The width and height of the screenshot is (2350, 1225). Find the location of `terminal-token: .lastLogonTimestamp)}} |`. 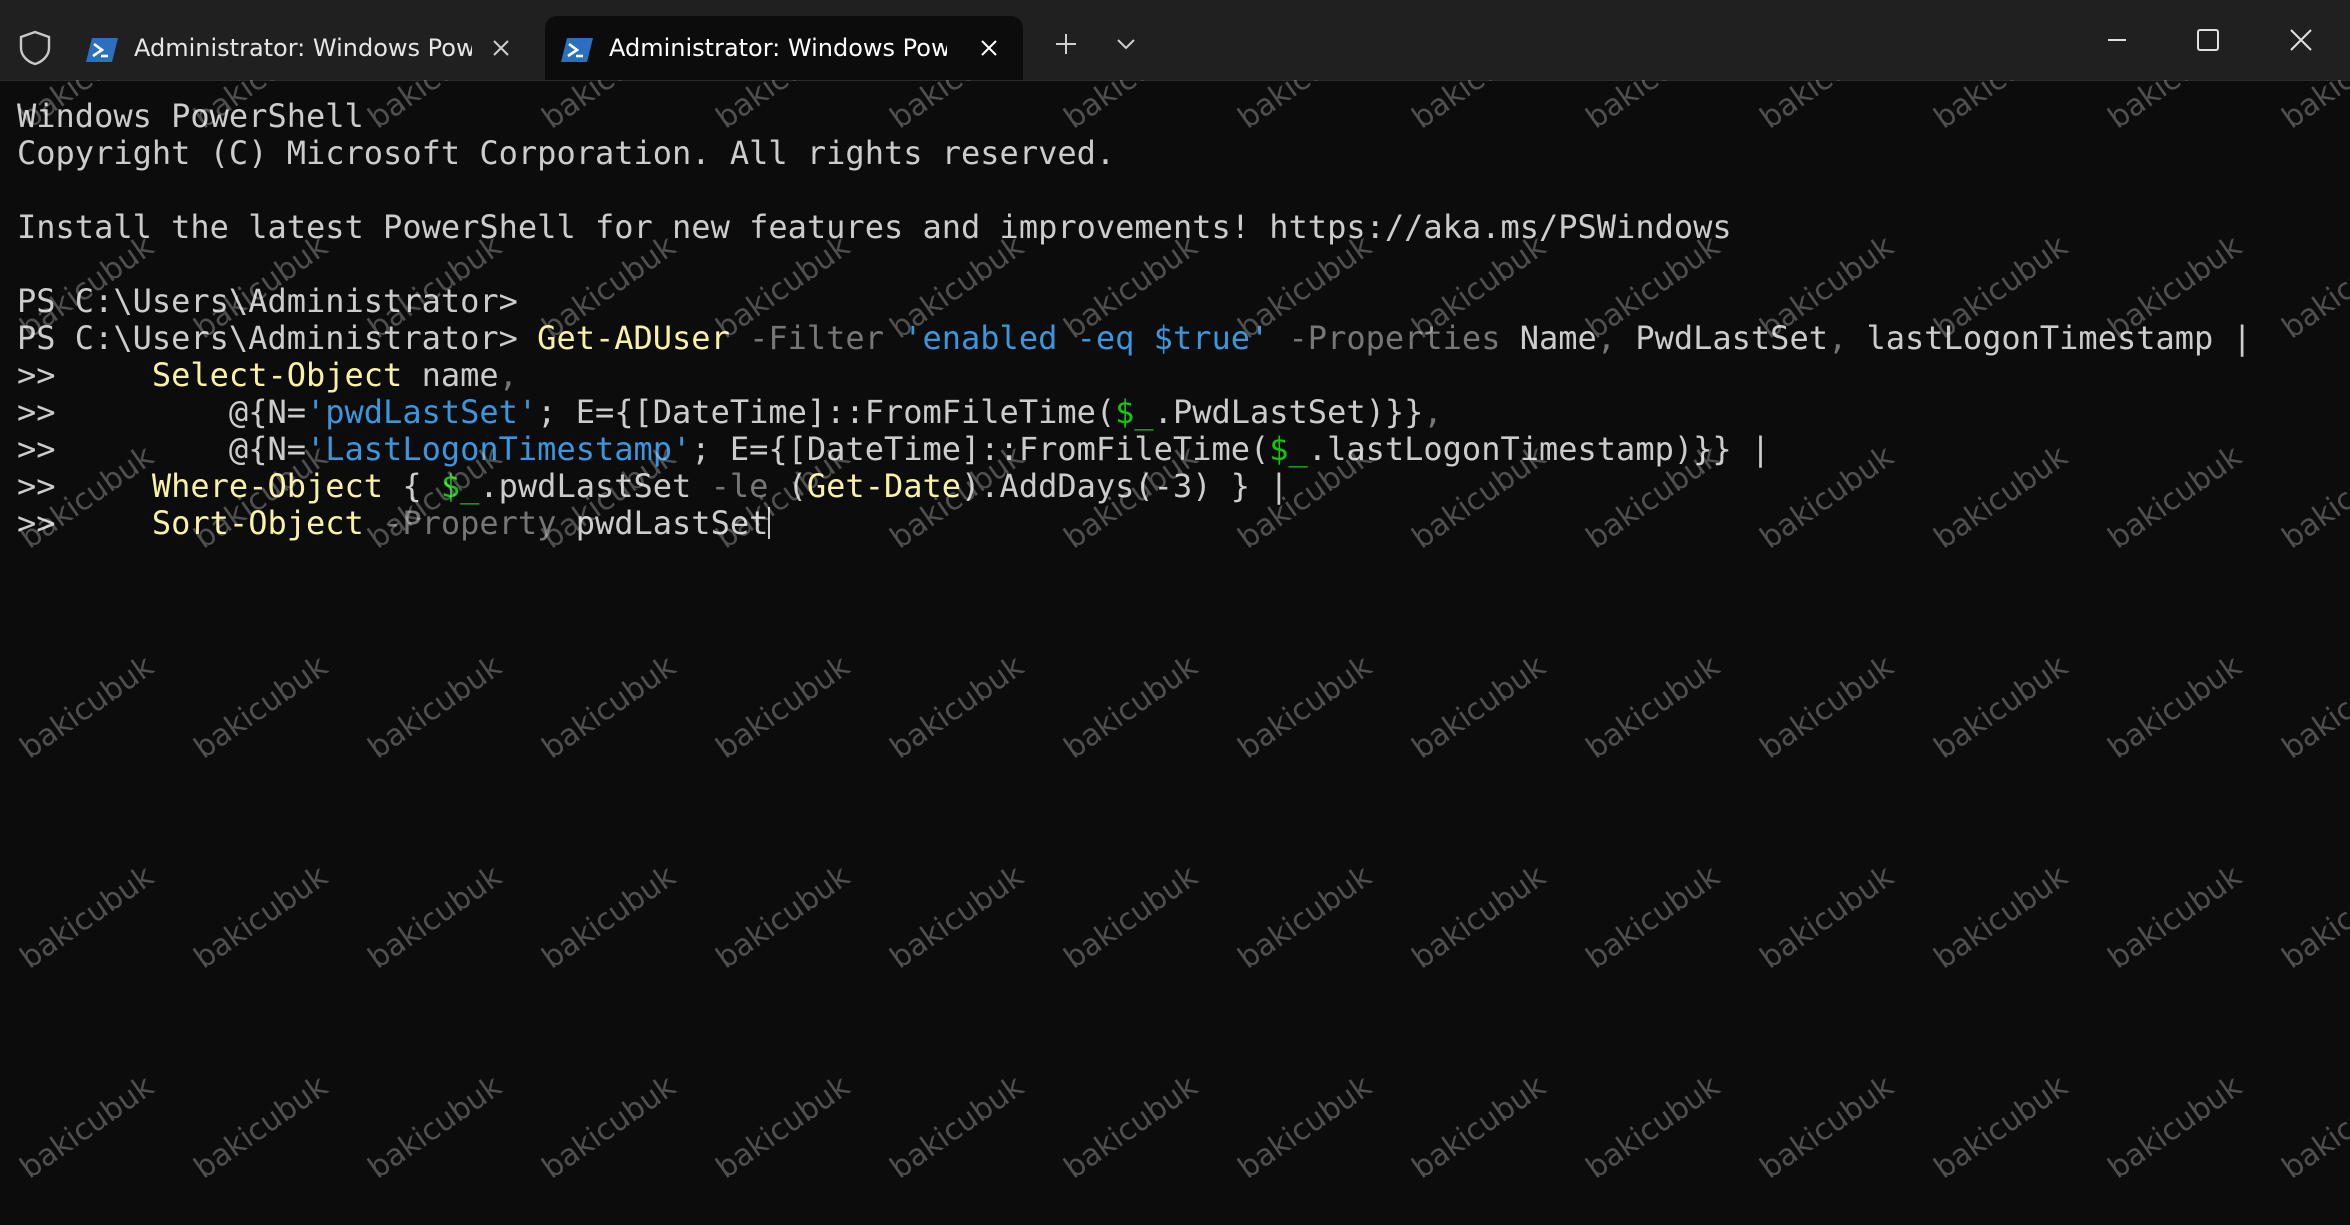

terminal-token: .lastLogonTimestamp)}} | is located at coordinates (1539, 449).